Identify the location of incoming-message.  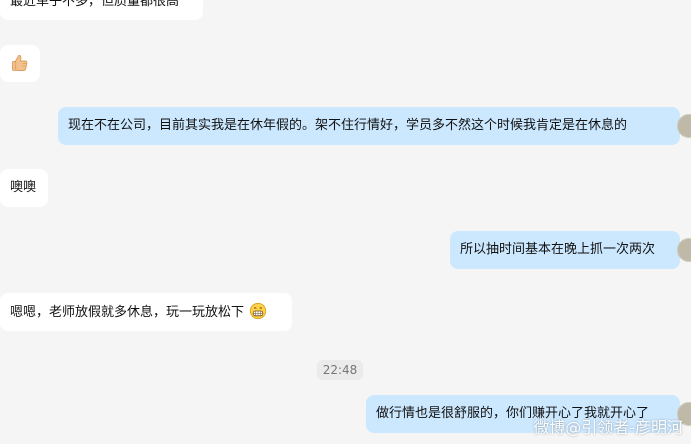
(20, 63).